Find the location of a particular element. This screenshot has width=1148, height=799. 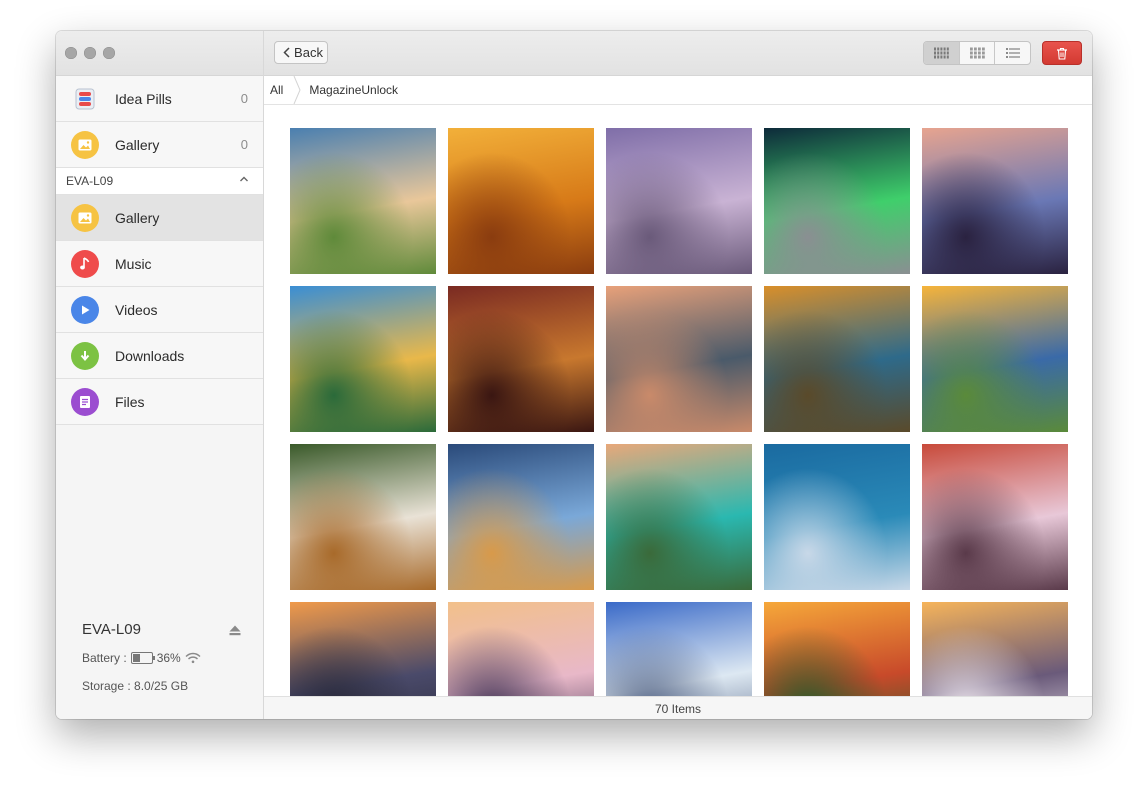

back-button-label: Back is located at coordinates (308, 52).